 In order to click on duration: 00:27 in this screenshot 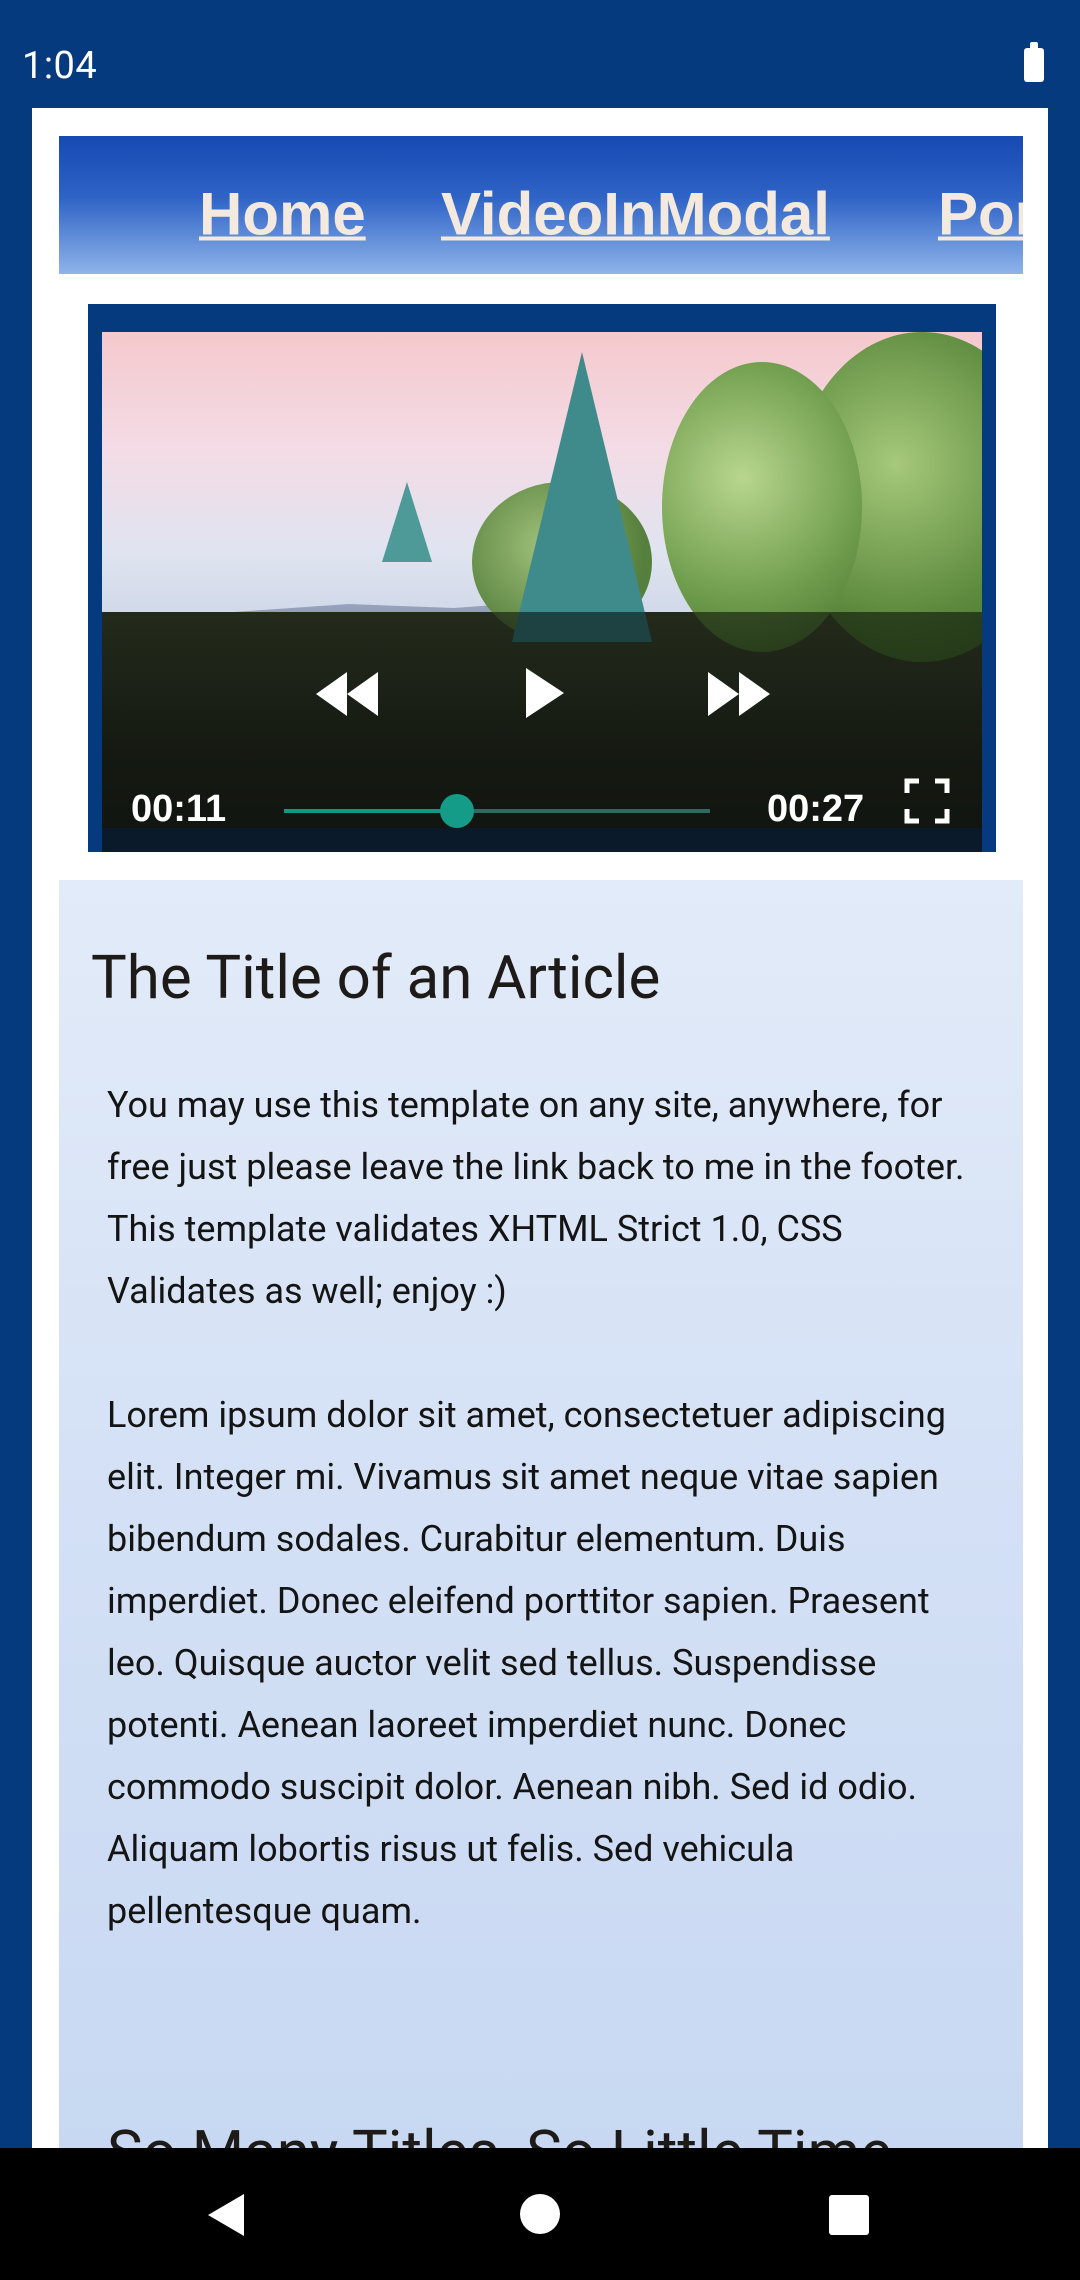, I will do `click(816, 809)`.